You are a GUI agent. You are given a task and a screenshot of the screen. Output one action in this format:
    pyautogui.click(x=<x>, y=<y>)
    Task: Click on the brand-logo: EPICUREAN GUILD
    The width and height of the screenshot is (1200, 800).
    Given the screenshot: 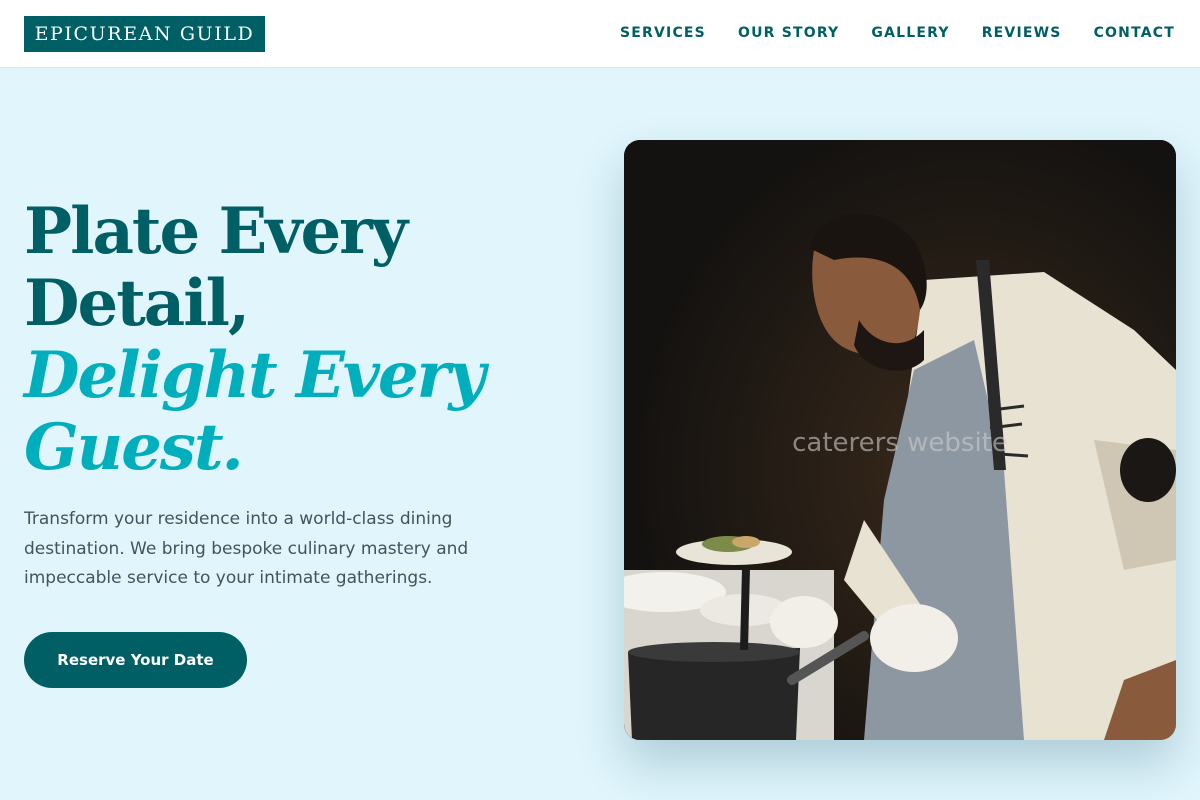 What is the action you would take?
    pyautogui.click(x=144, y=34)
    